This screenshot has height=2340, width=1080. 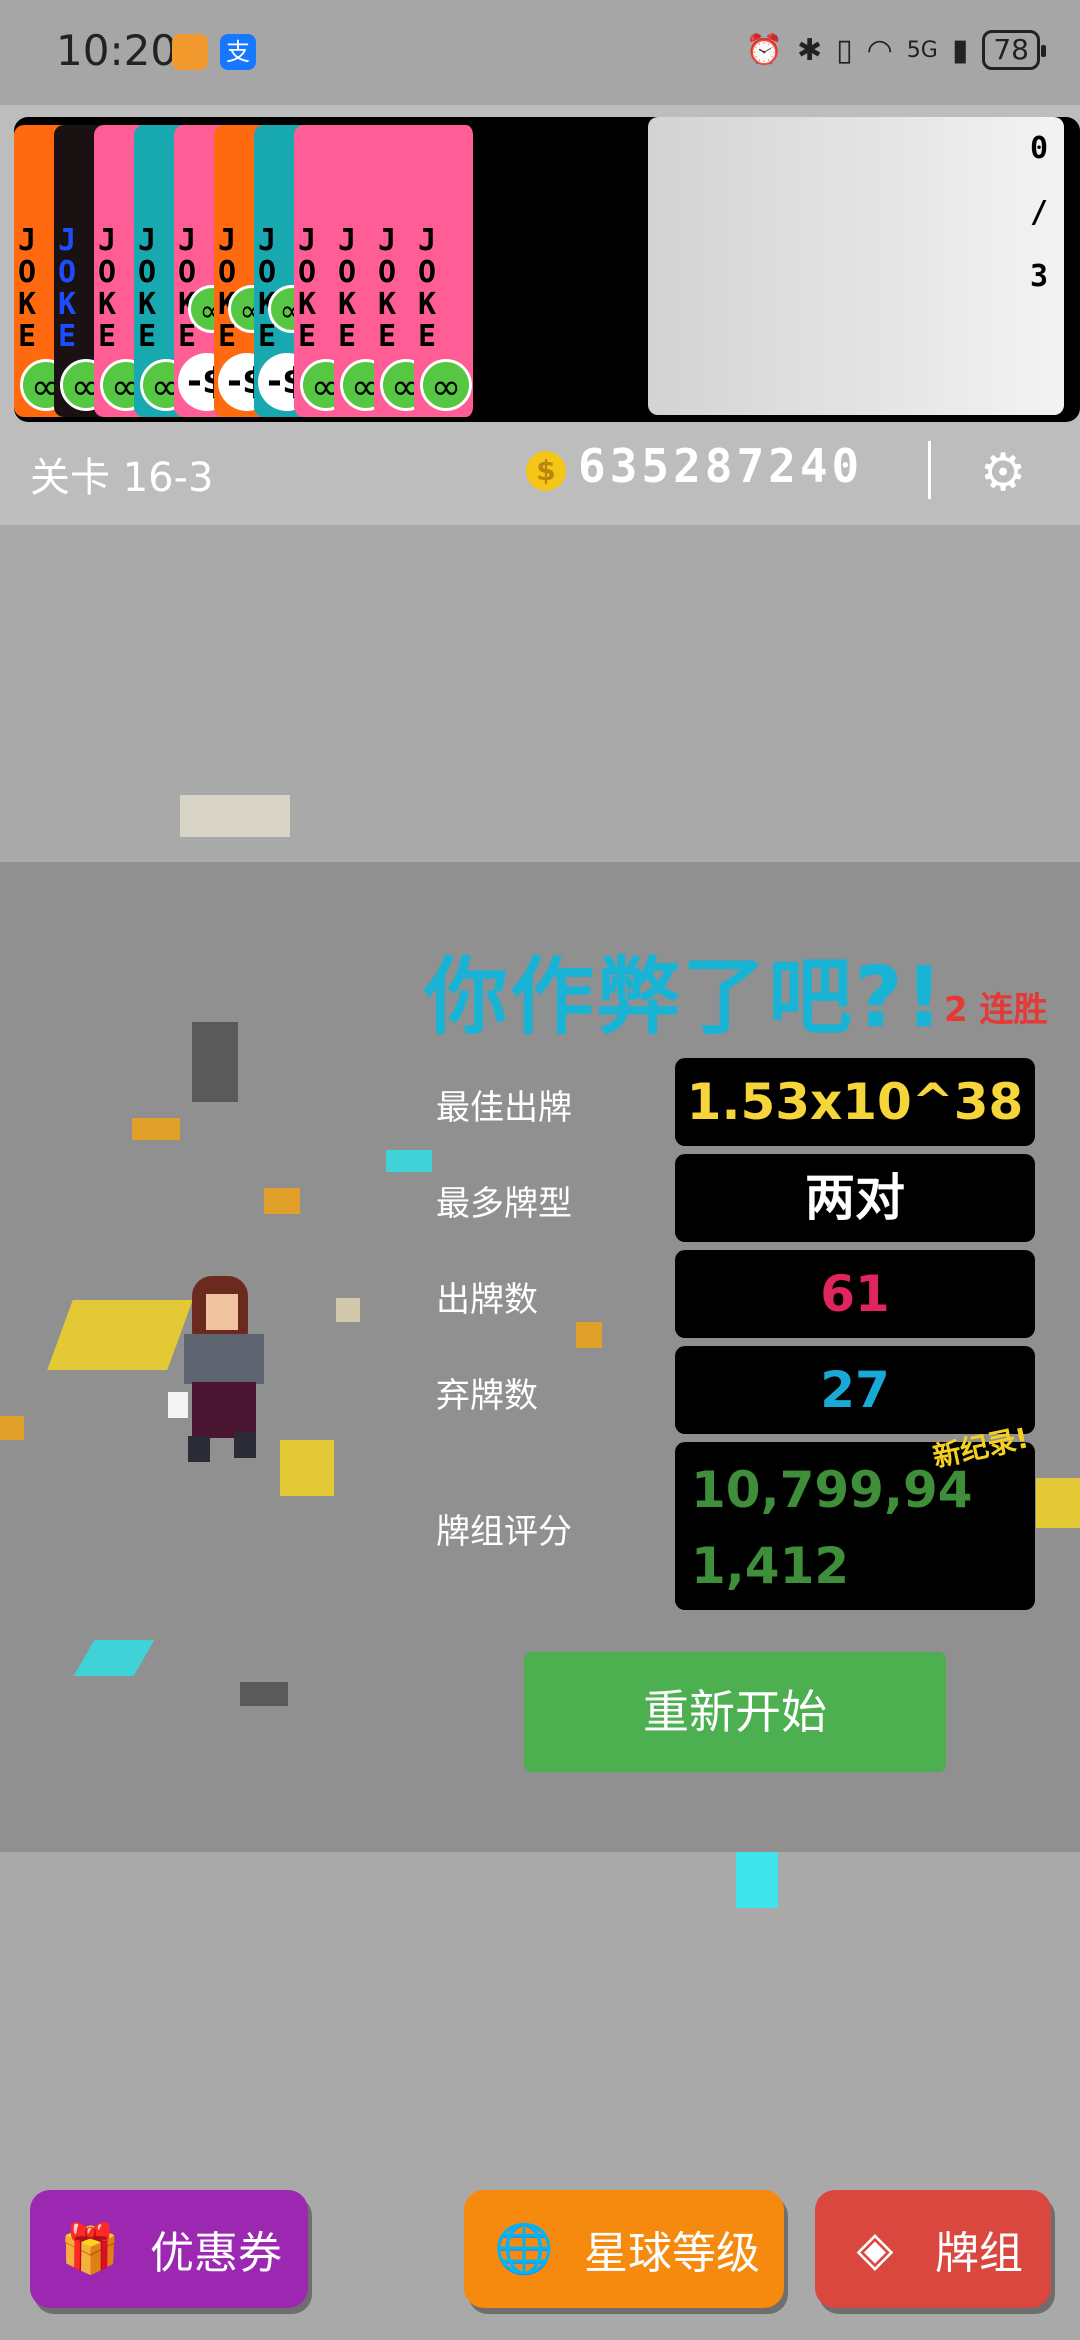 I want to click on header-divider, so click(x=929, y=470).